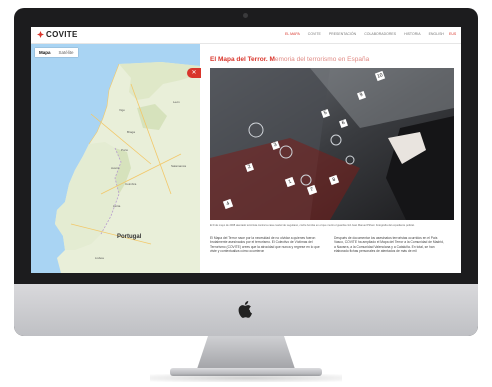 The width and height of the screenshot is (492, 387). Describe the element at coordinates (99, 258) in the screenshot. I see `map-label-city: Lisboa` at that location.